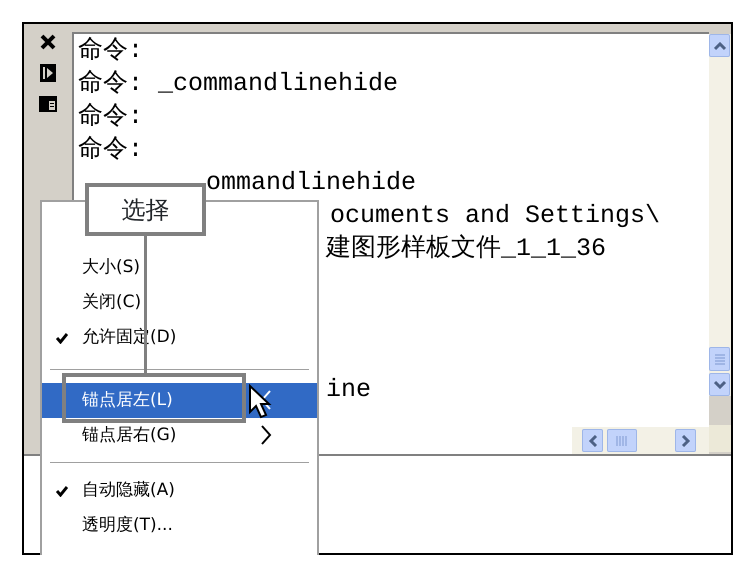 Image resolution: width=754 pixels, height=571 pixels. I want to click on scroll-left-button, so click(592, 440).